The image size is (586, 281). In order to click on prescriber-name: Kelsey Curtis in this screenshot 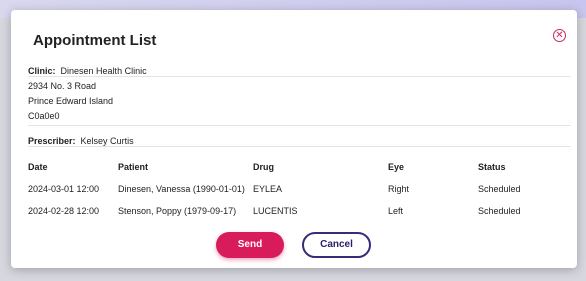, I will do `click(107, 141)`.